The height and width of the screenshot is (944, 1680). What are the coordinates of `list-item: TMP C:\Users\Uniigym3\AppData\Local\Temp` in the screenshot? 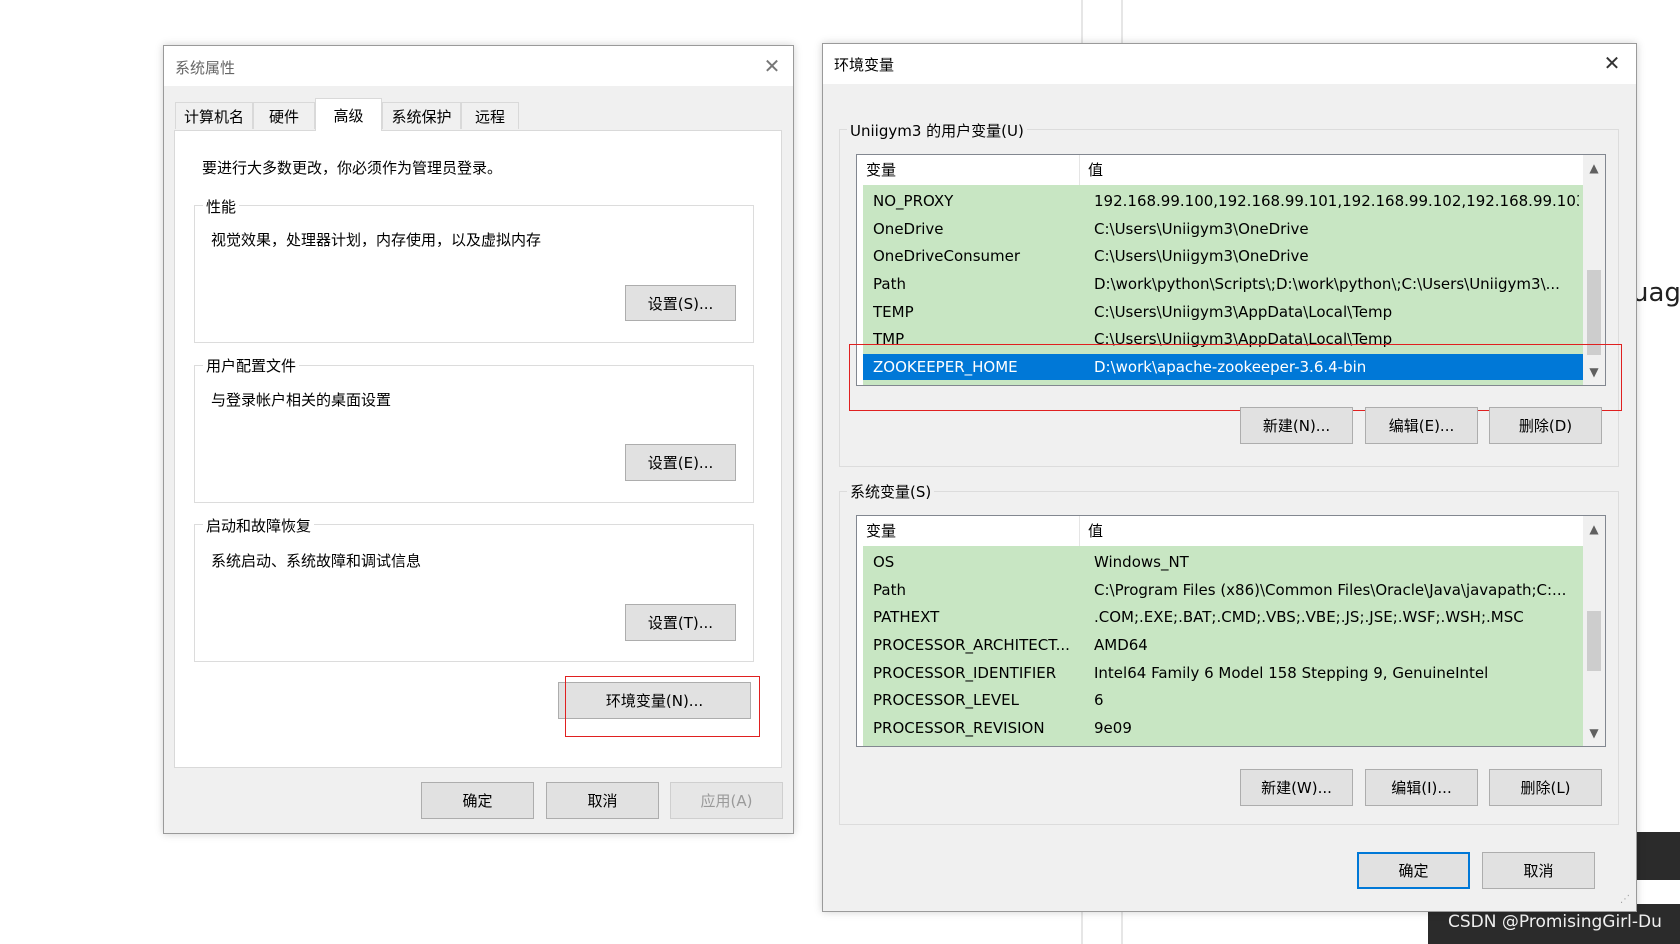 It's located at (1223, 338).